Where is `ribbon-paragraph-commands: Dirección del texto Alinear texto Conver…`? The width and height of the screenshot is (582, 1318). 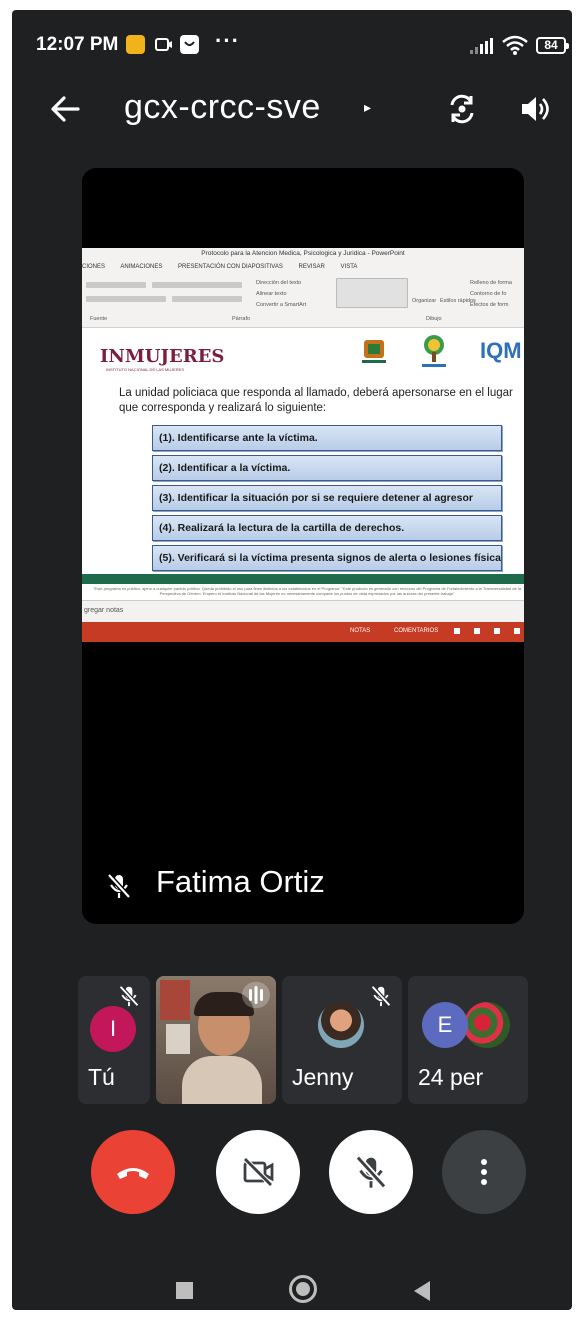
ribbon-paragraph-commands: Dirección del texto Alinear texto Conver… is located at coordinates (281, 294).